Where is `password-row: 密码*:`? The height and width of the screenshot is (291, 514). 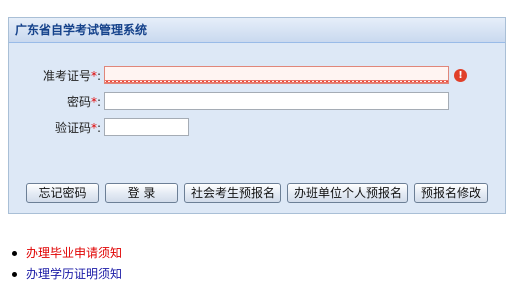 password-row: 密码*: is located at coordinates (229, 101).